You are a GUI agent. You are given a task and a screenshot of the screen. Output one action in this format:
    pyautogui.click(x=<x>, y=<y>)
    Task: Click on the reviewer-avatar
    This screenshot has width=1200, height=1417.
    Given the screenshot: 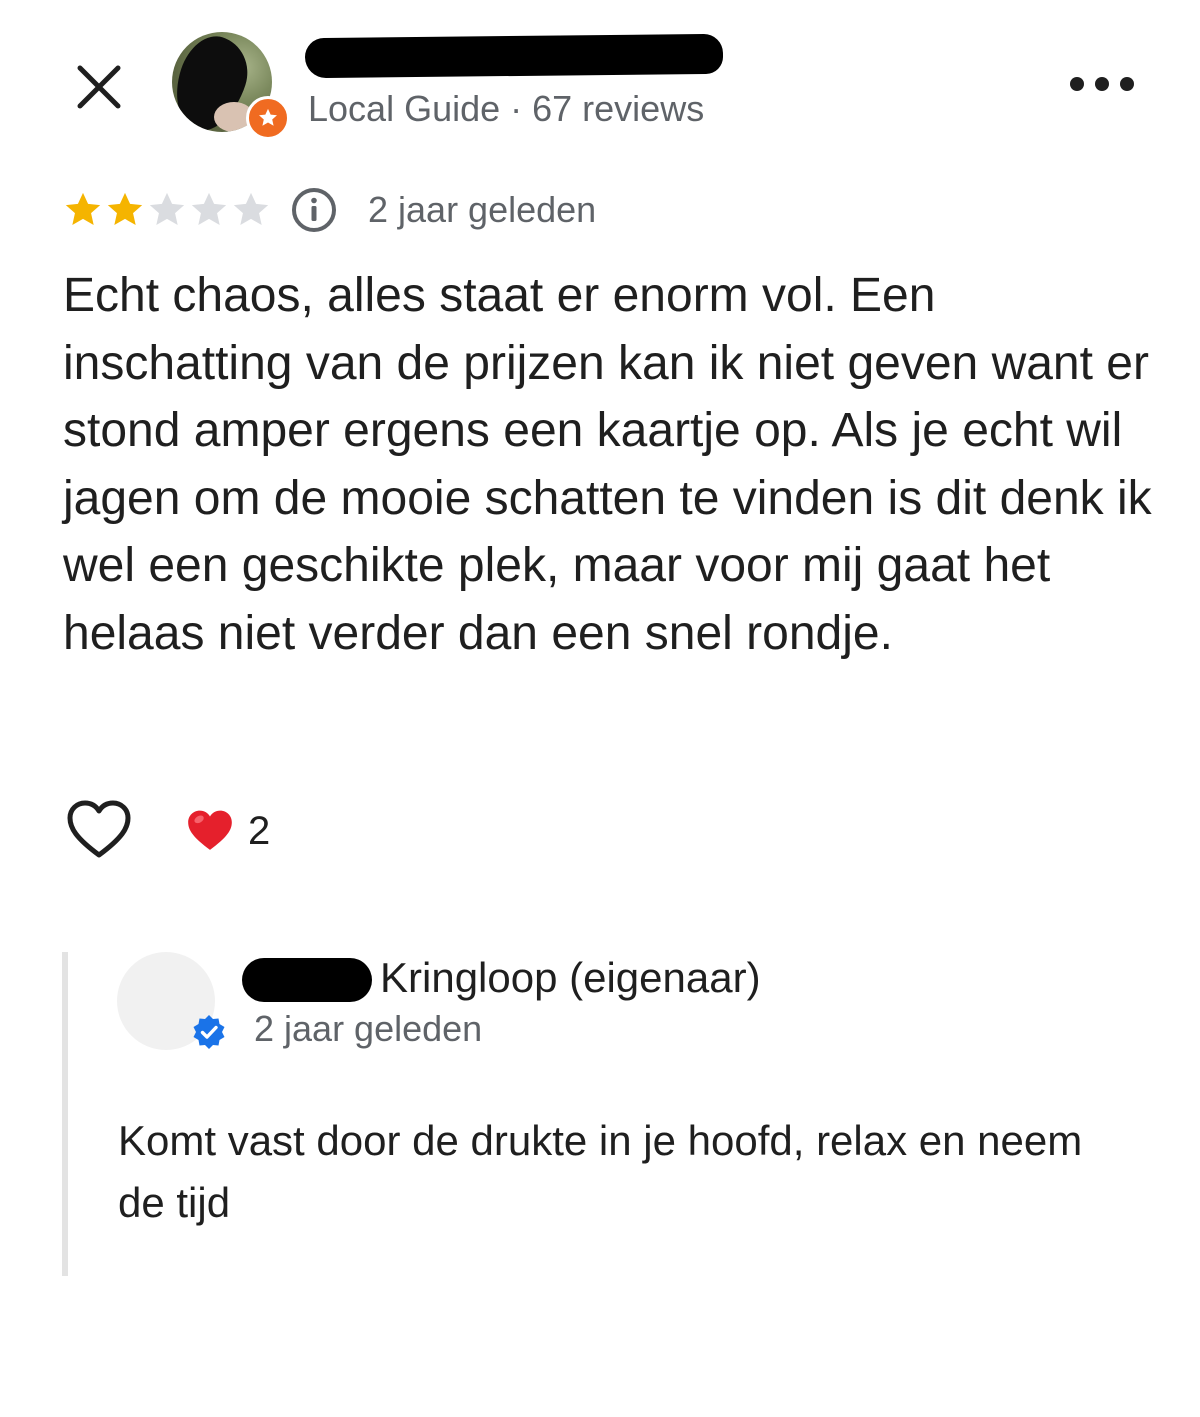 What is the action you would take?
    pyautogui.click(x=231, y=86)
    